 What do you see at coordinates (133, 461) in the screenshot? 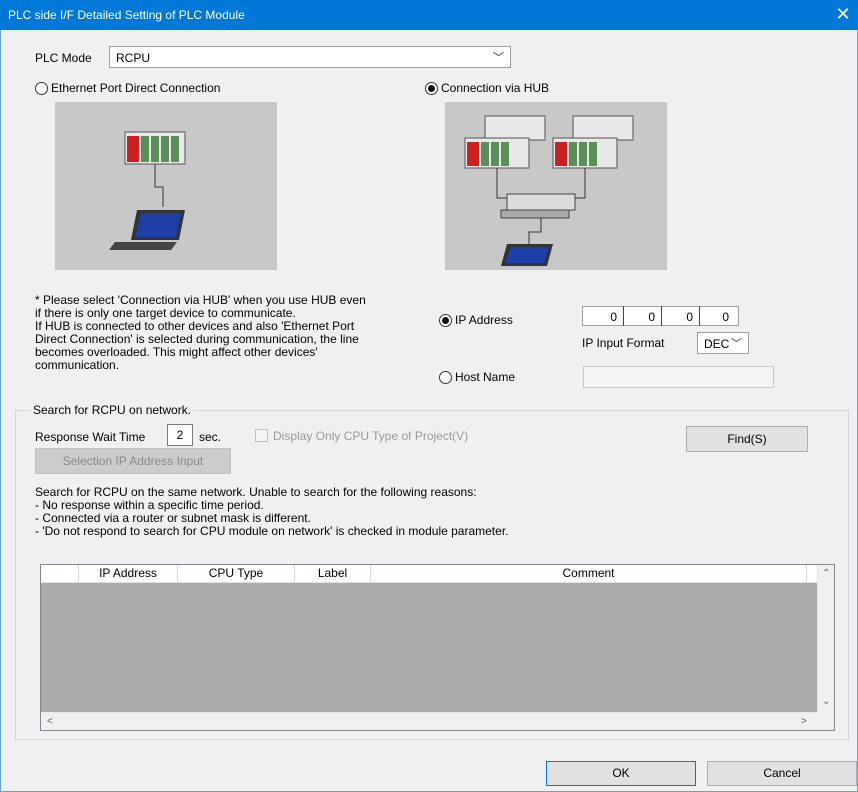
I see `selection-ip-button: Selection IP Address Input` at bounding box center [133, 461].